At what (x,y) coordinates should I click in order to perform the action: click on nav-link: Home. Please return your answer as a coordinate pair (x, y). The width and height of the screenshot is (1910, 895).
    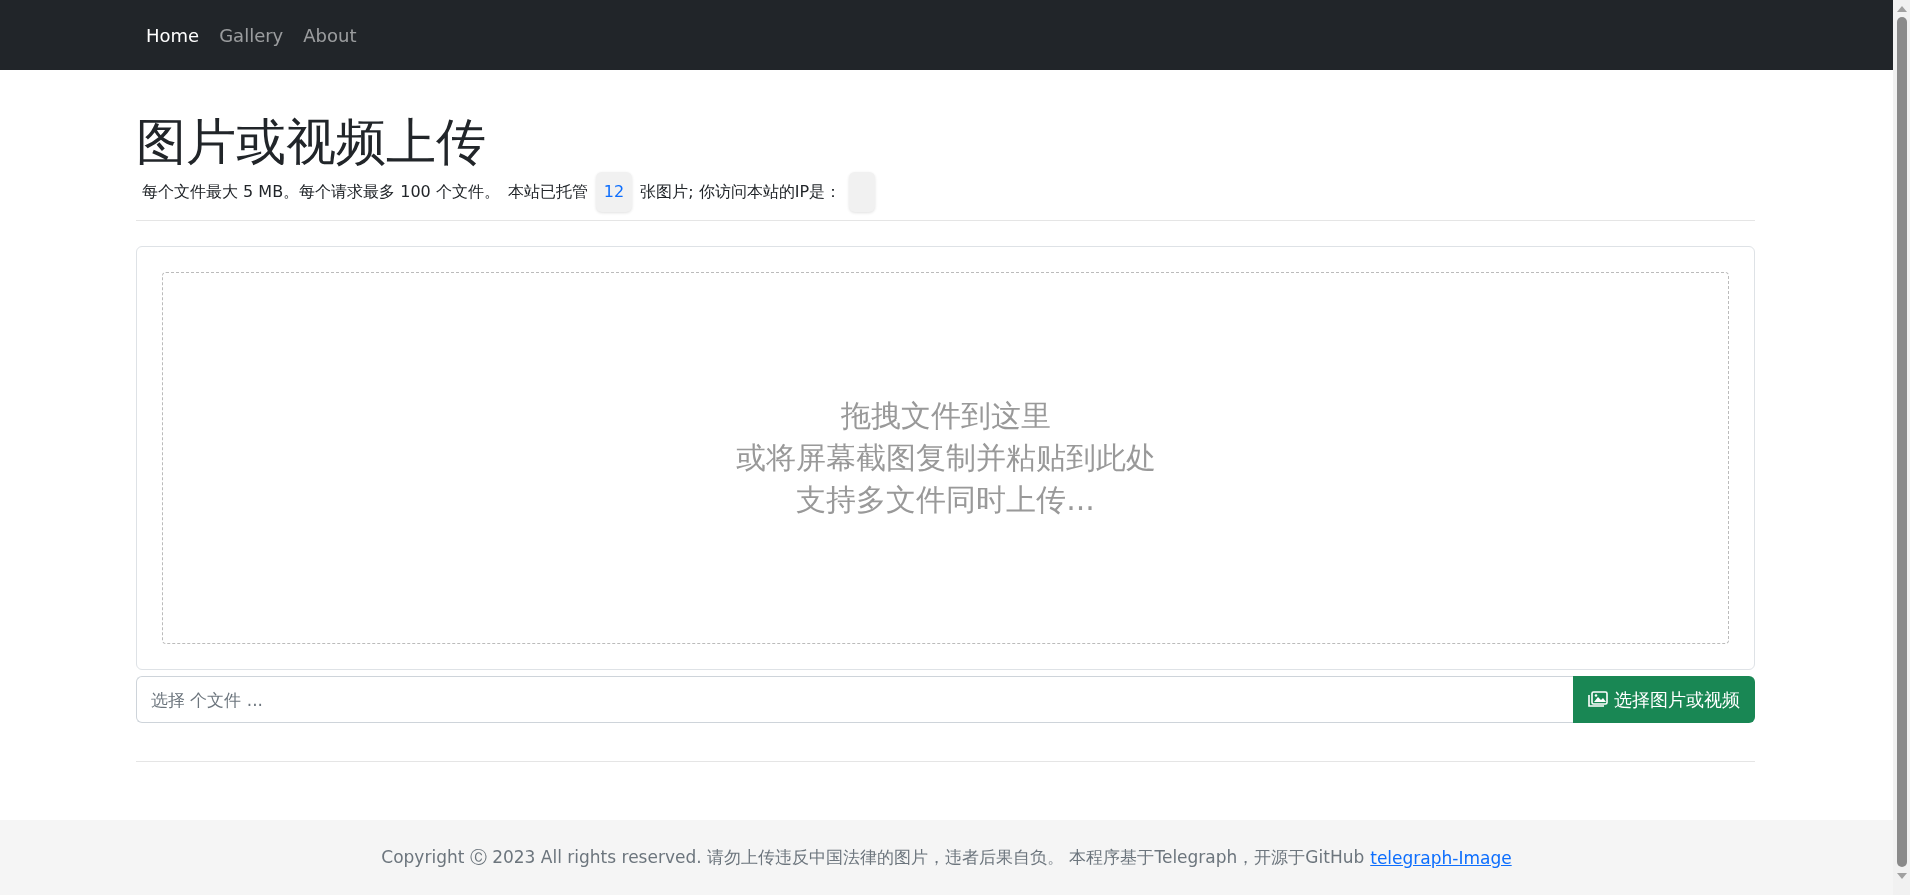
    Looking at the image, I should click on (173, 35).